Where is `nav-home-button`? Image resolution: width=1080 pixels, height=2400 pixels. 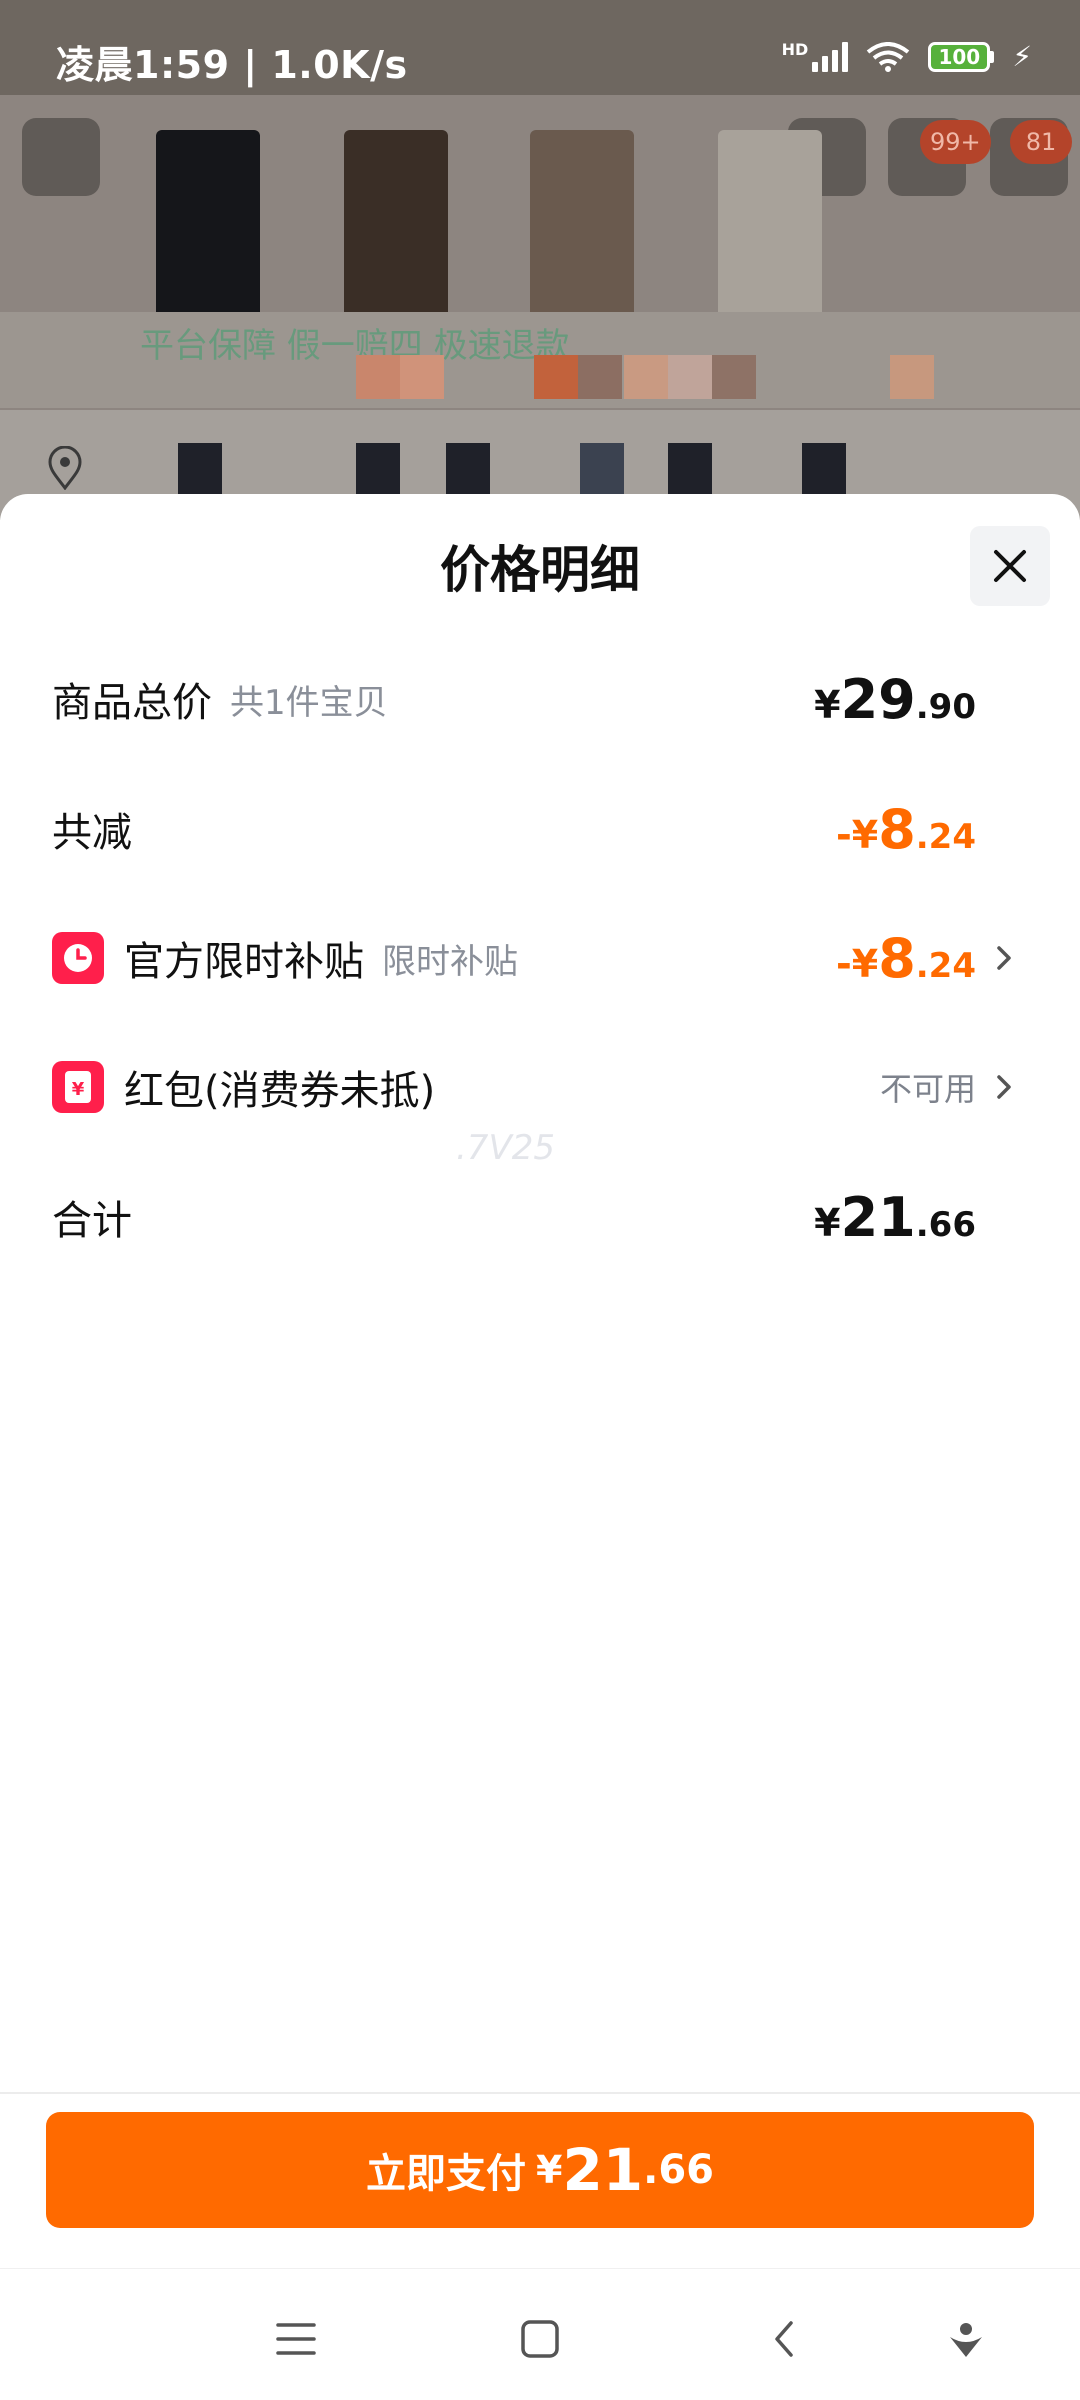 nav-home-button is located at coordinates (540, 2339).